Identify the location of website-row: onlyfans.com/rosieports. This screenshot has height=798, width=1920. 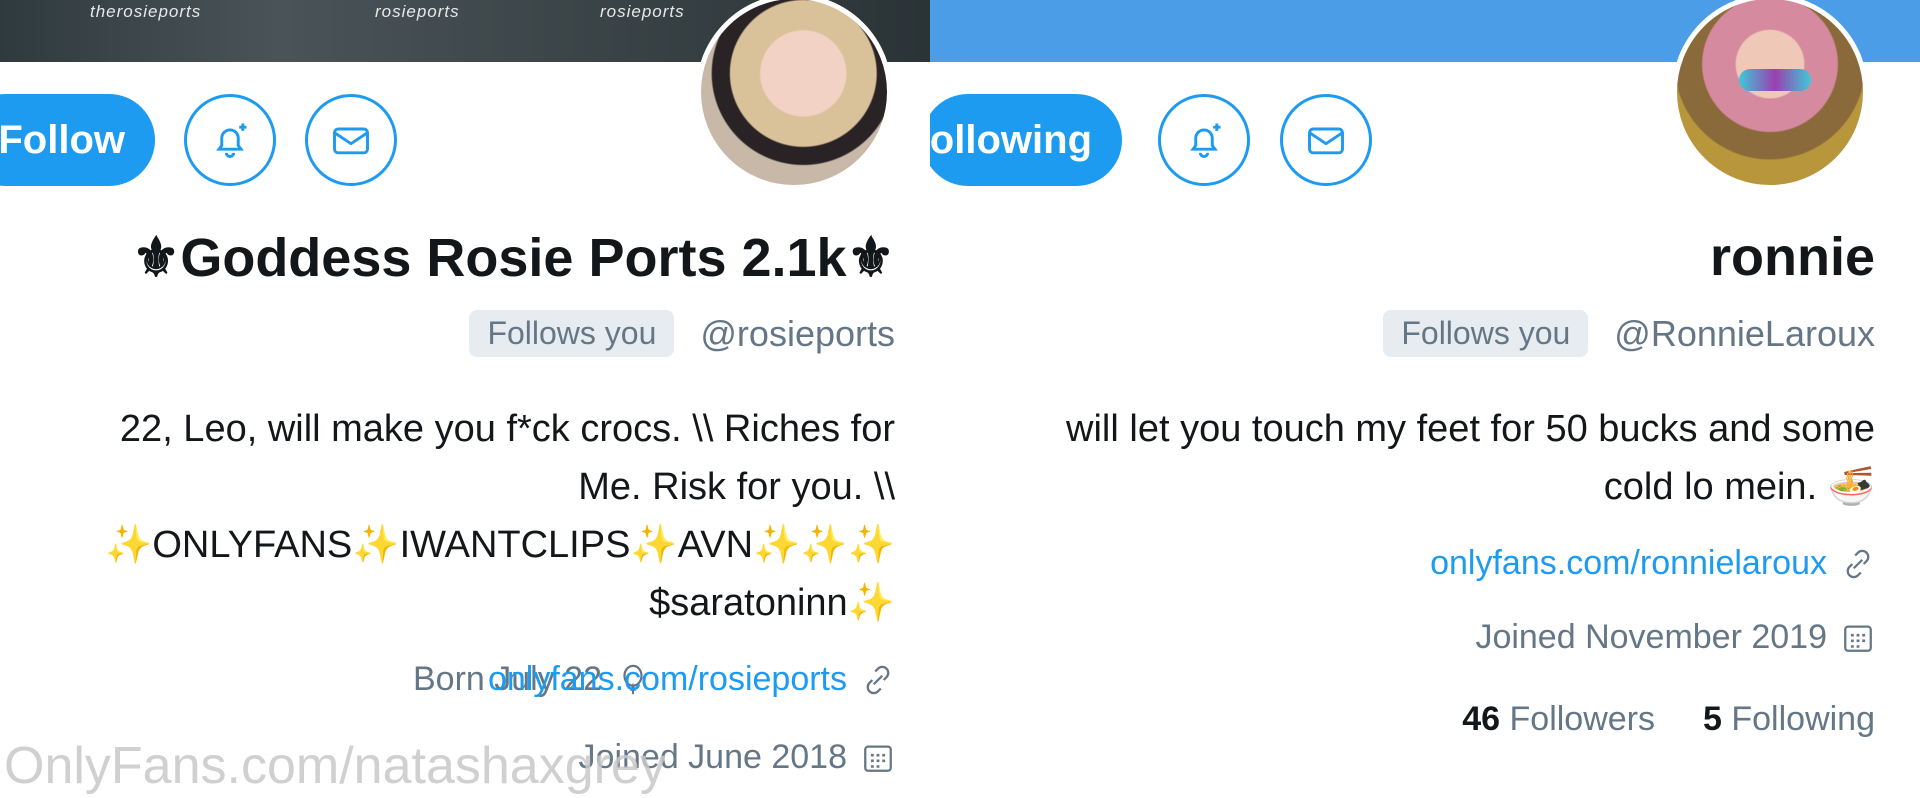
(691, 679).